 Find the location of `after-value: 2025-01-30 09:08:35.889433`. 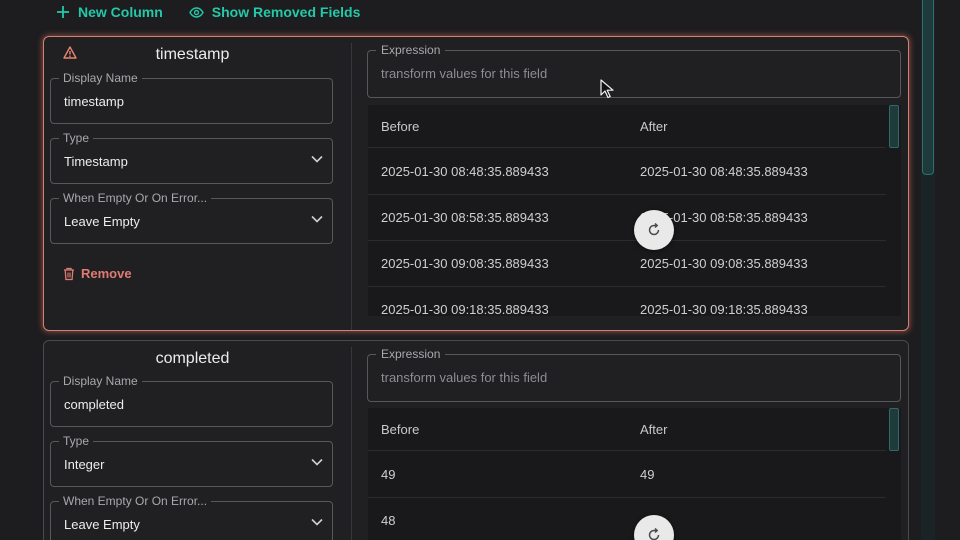

after-value: 2025-01-30 09:08:35.889433 is located at coordinates (724, 263).